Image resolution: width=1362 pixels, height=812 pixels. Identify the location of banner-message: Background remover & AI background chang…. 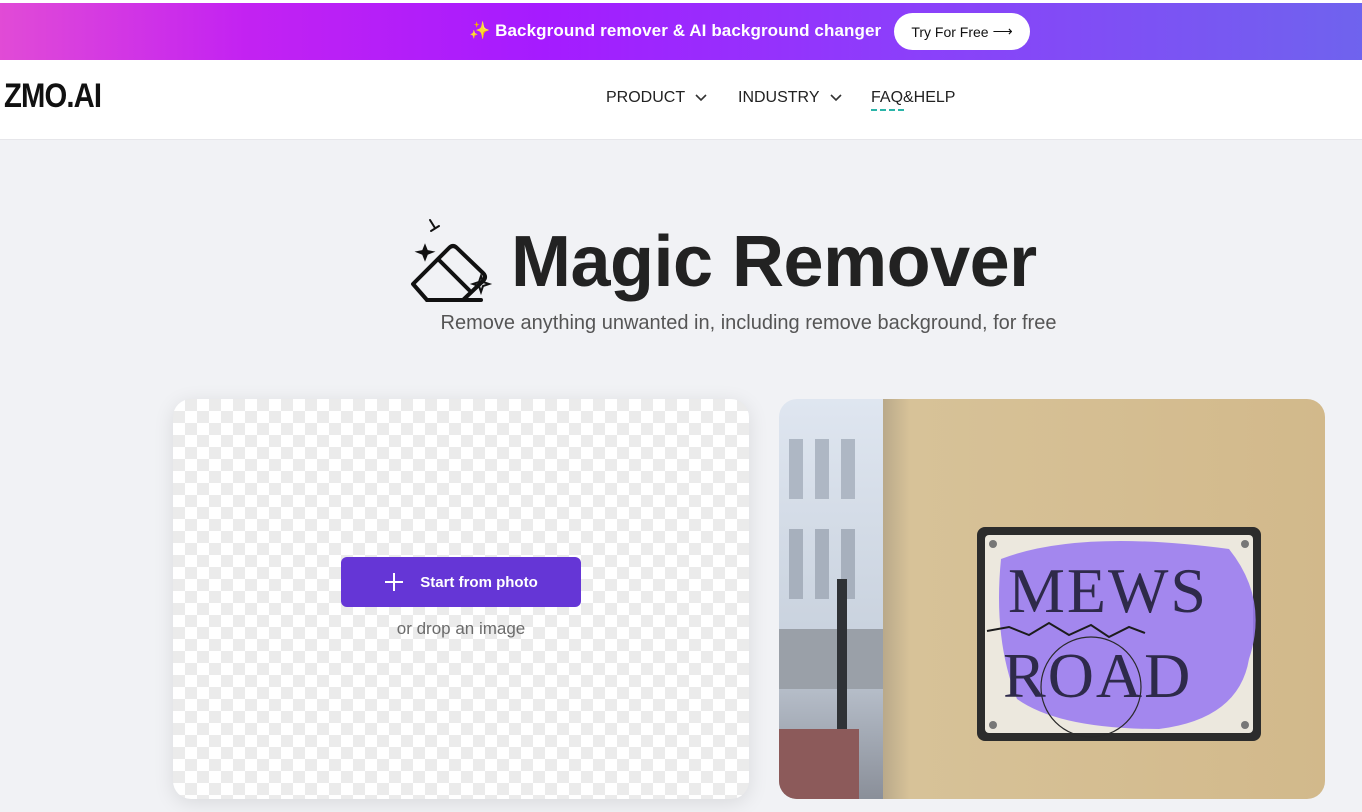
(688, 30).